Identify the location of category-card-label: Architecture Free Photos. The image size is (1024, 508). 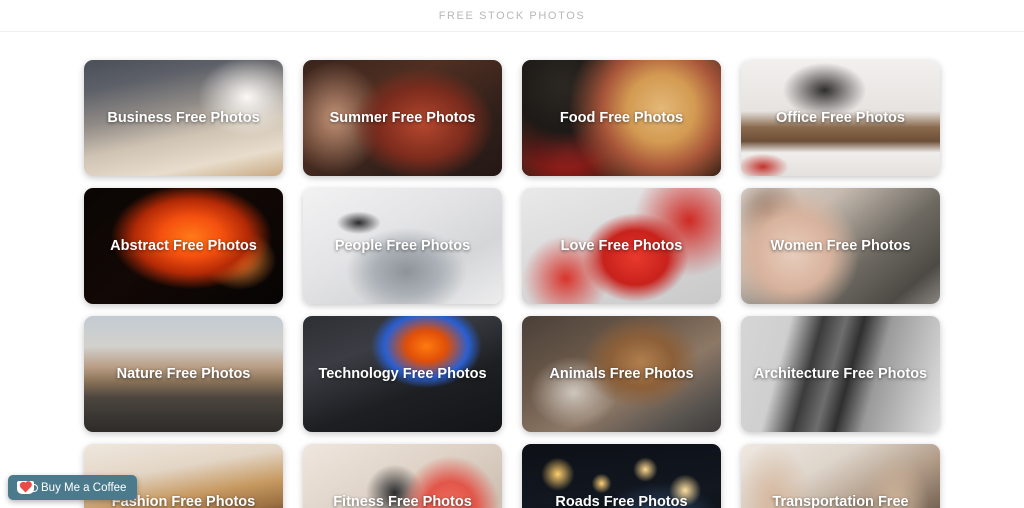
(840, 373).